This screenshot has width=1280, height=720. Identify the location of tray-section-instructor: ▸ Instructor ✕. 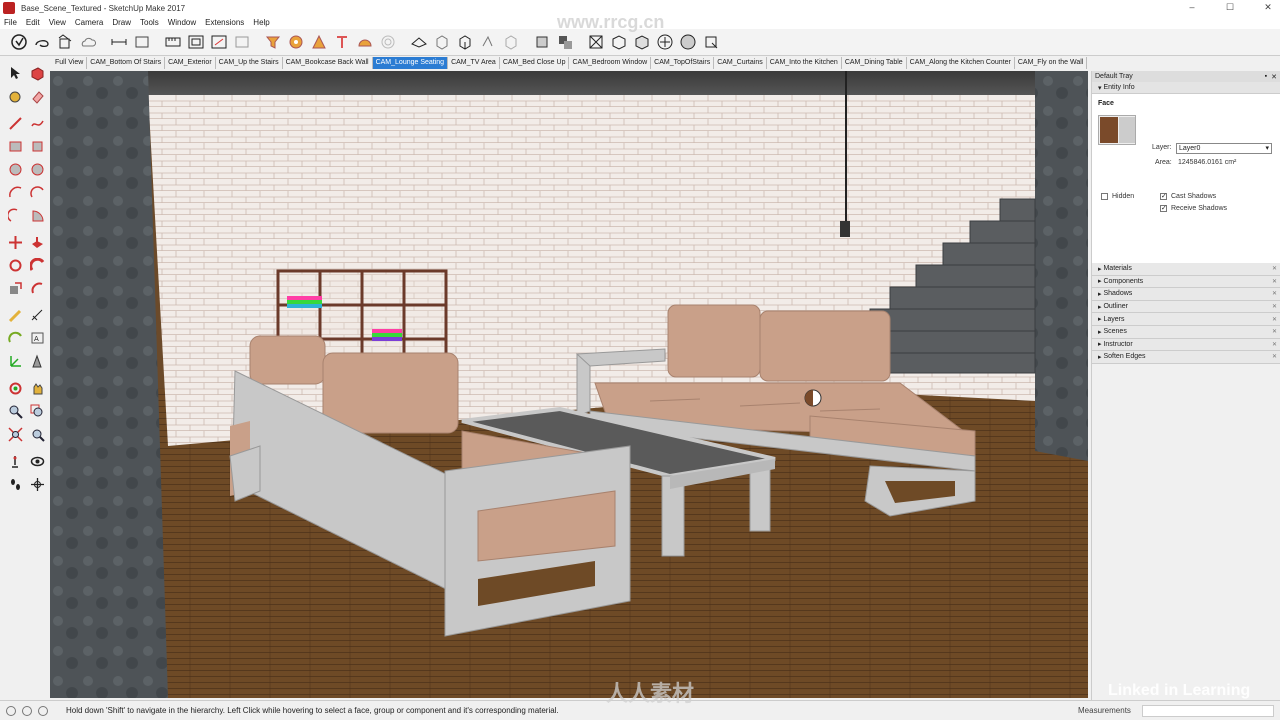
(1186, 345).